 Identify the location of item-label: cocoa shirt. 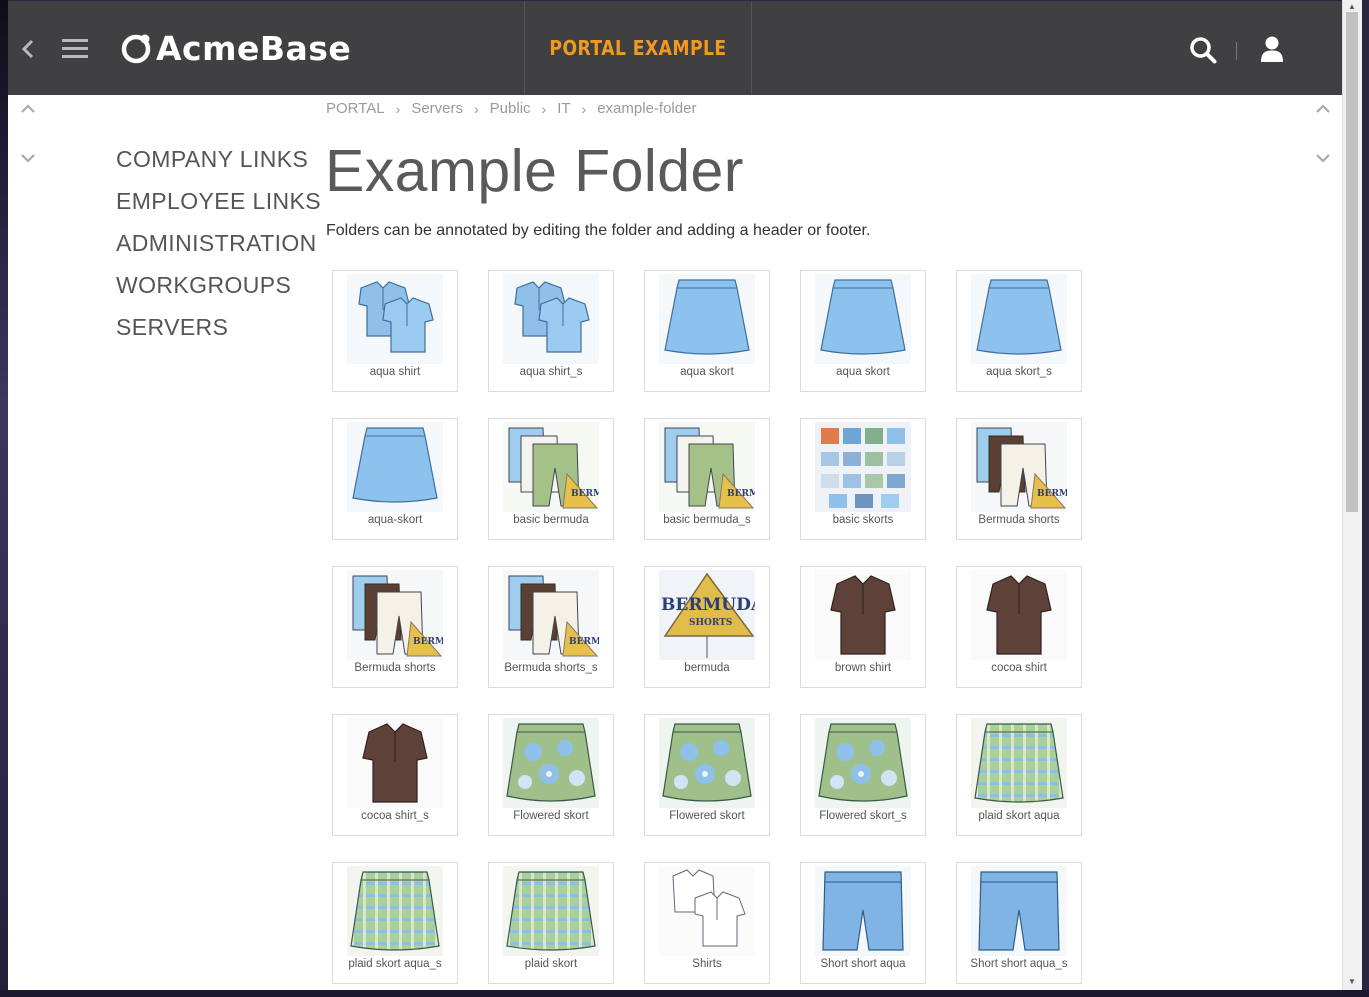
(1019, 668).